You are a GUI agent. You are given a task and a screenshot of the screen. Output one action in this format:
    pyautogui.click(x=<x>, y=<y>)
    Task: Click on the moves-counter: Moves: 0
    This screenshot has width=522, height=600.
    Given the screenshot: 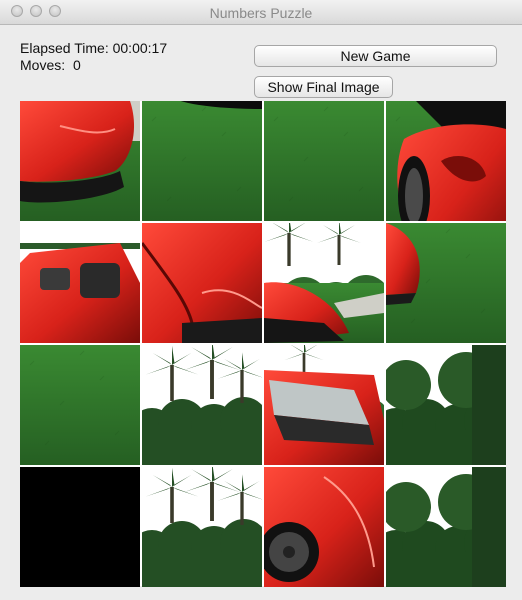 What is the action you would take?
    pyautogui.click(x=50, y=65)
    